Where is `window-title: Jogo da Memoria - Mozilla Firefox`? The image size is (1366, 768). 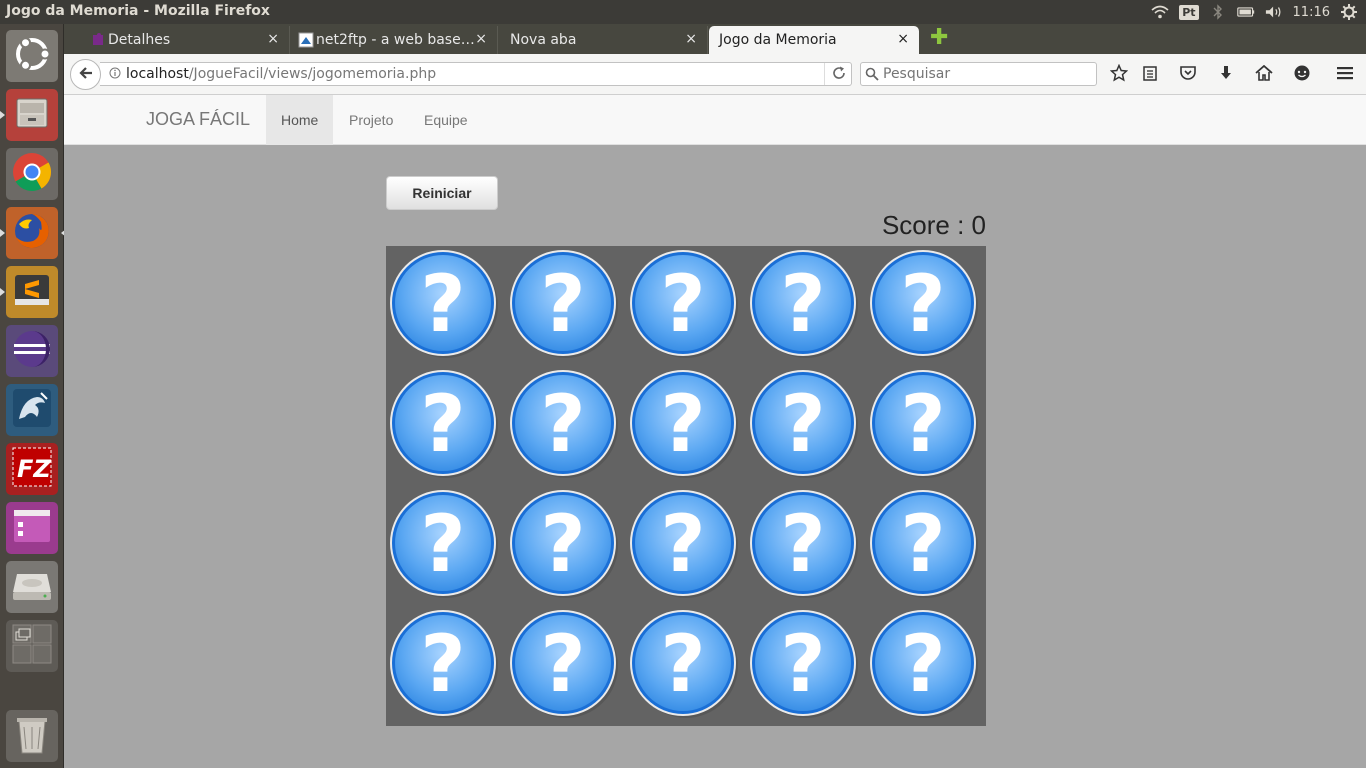
window-title: Jogo da Memoria - Mozilla Firefox is located at coordinates (138, 11).